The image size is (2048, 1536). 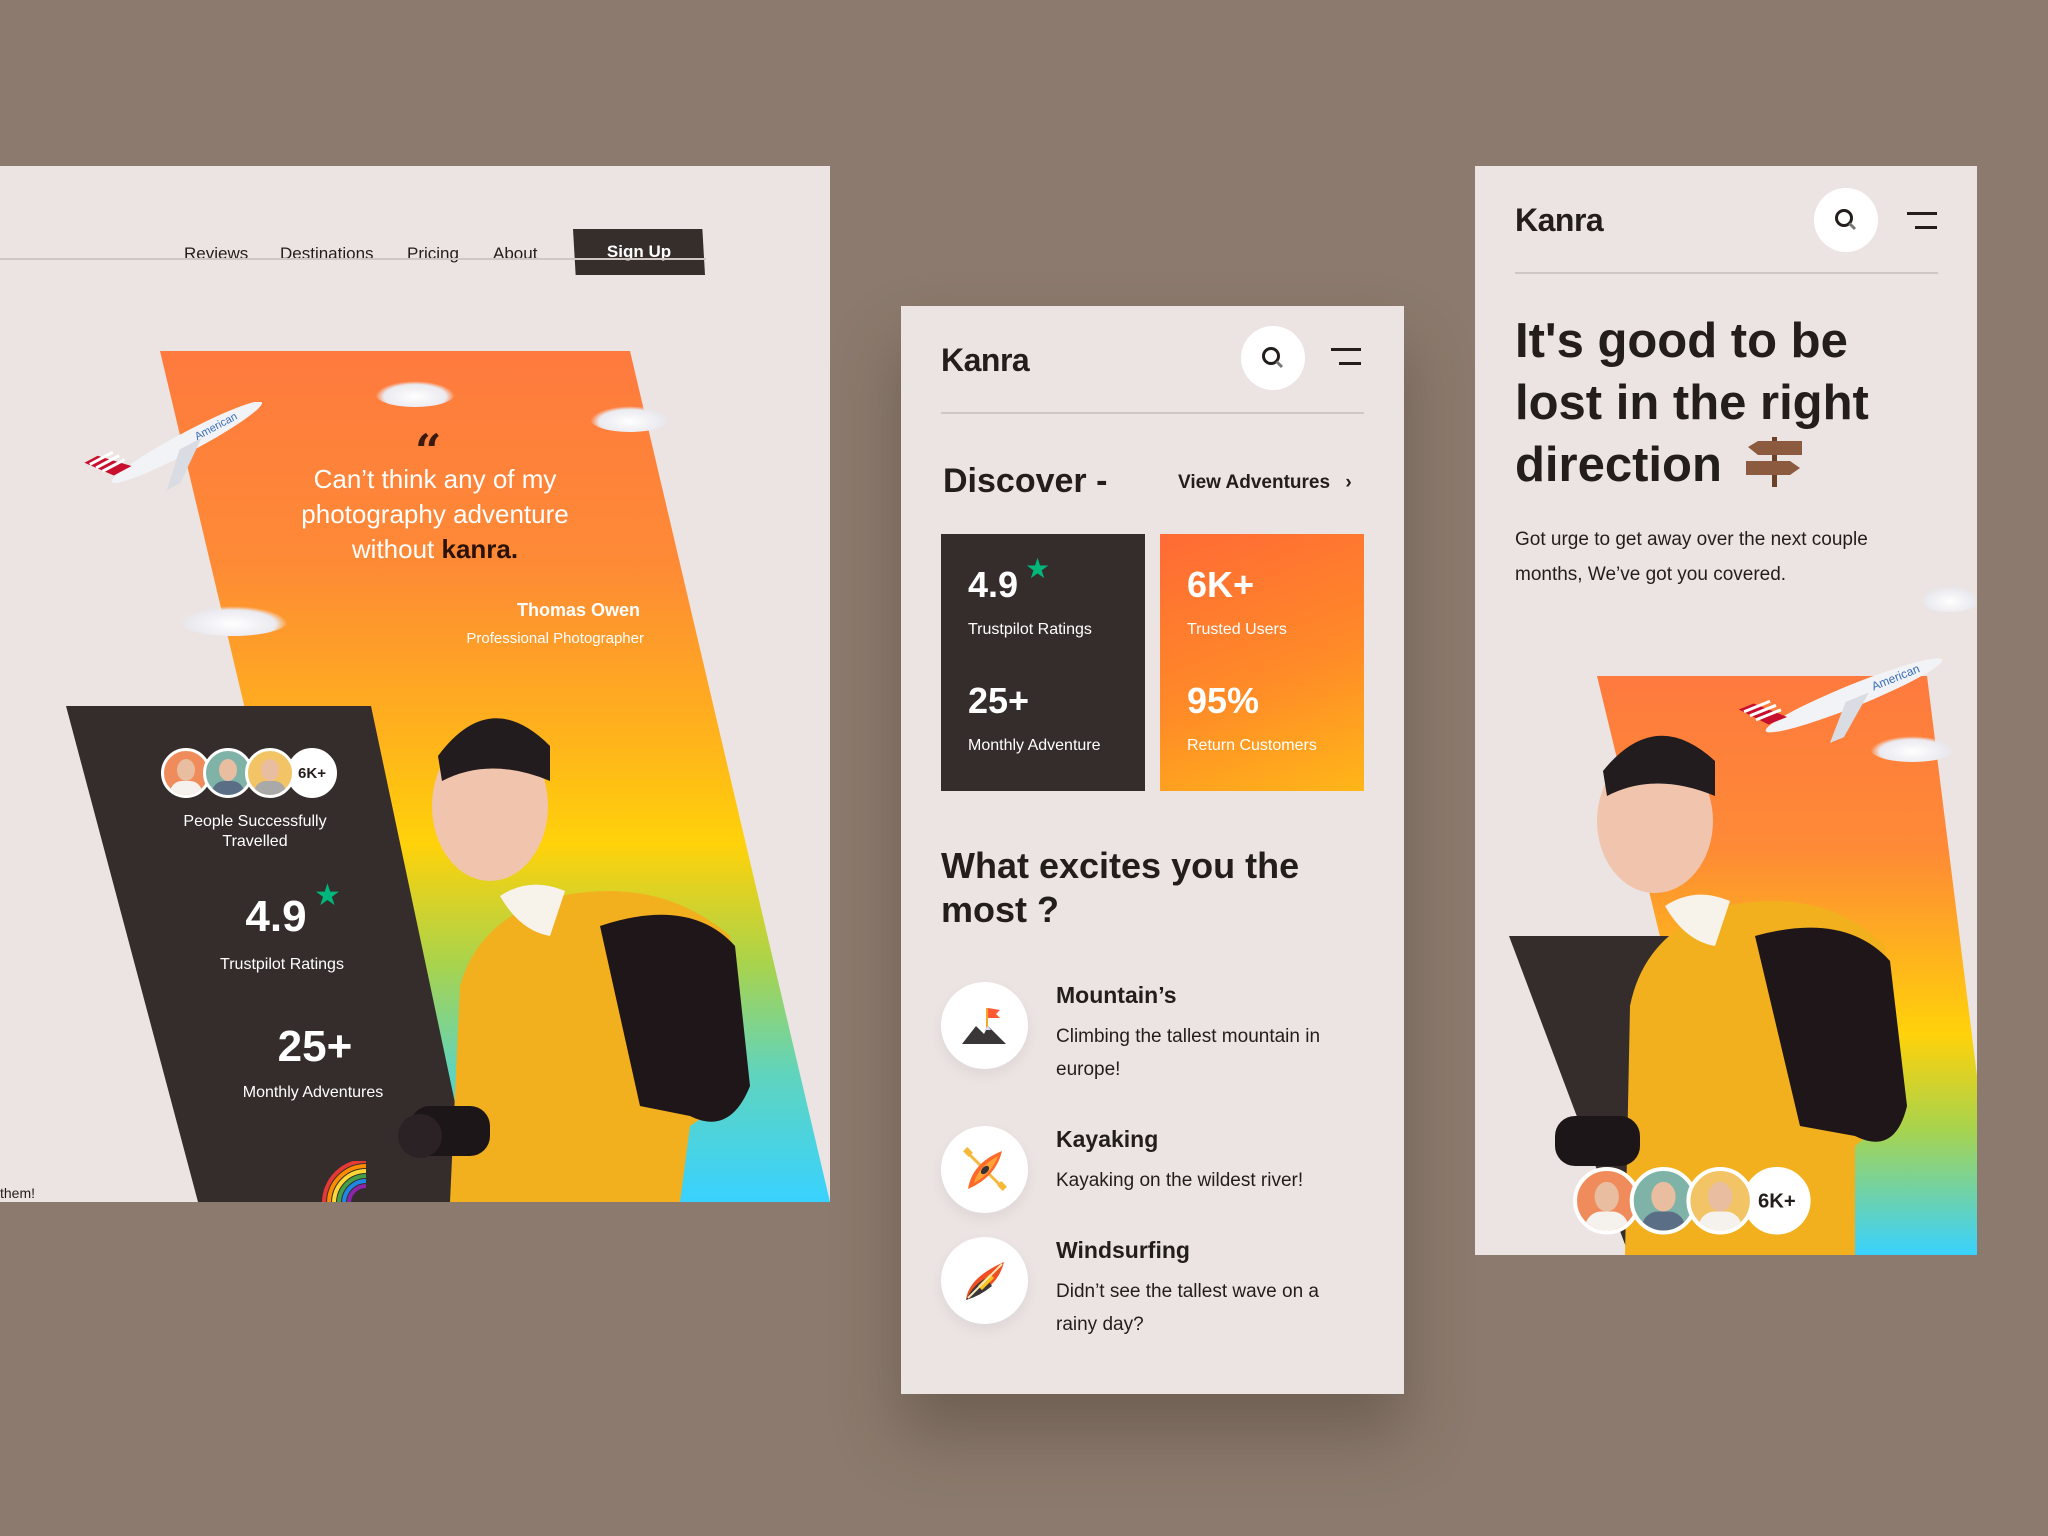 I want to click on activity-description: Kayaking on the wildest river!, so click(x=1180, y=1180).